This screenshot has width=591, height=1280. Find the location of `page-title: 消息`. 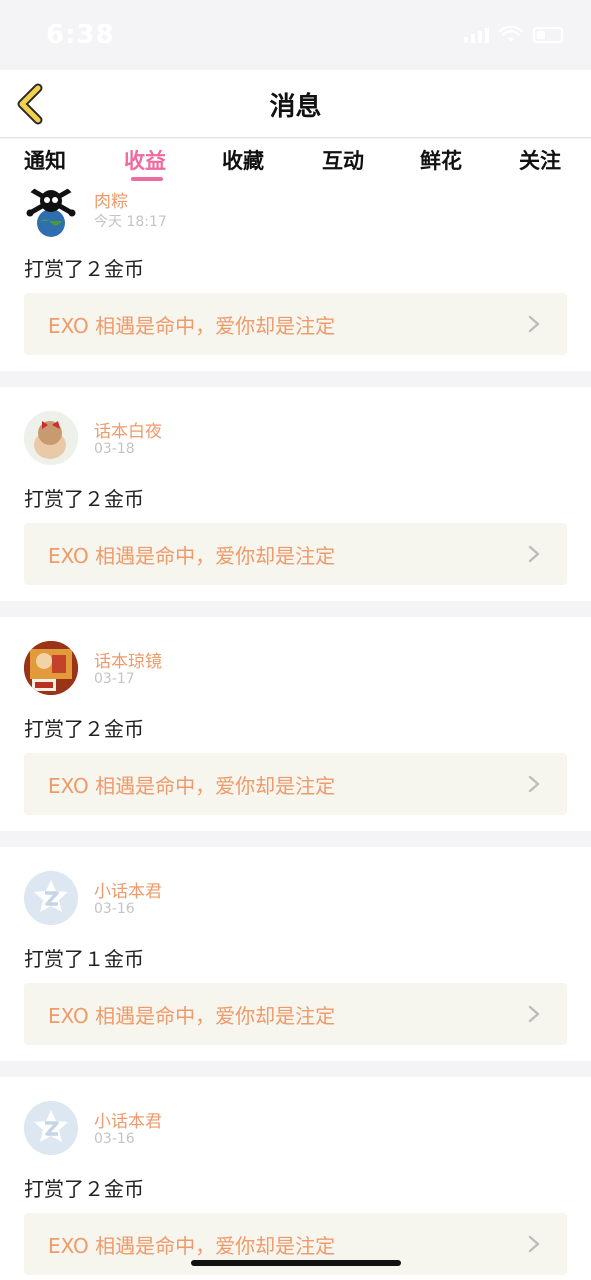

page-title: 消息 is located at coordinates (295, 107).